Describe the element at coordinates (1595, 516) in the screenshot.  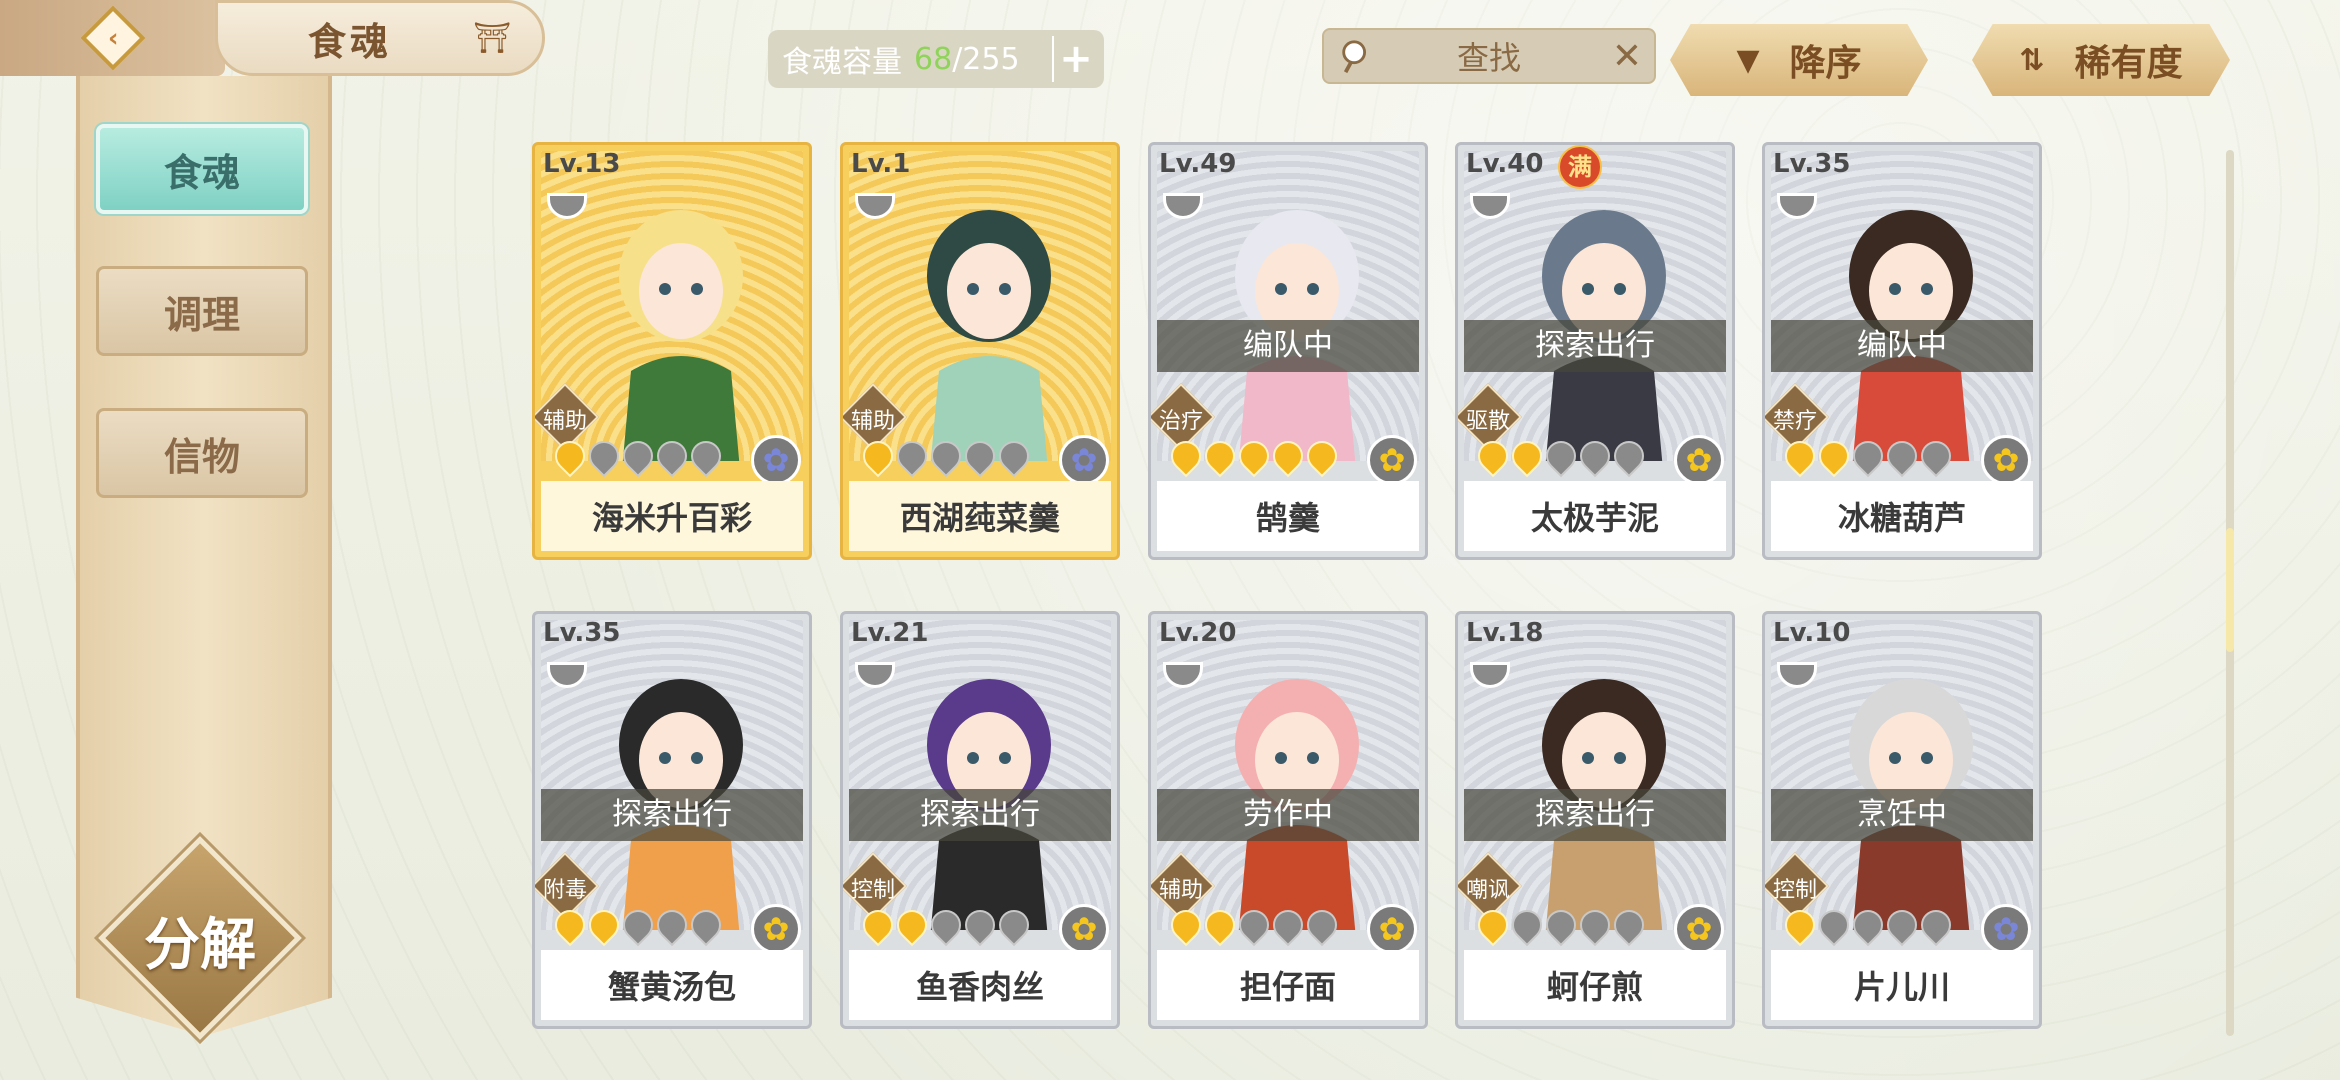
I see `card-name: 太极芋泥` at that location.